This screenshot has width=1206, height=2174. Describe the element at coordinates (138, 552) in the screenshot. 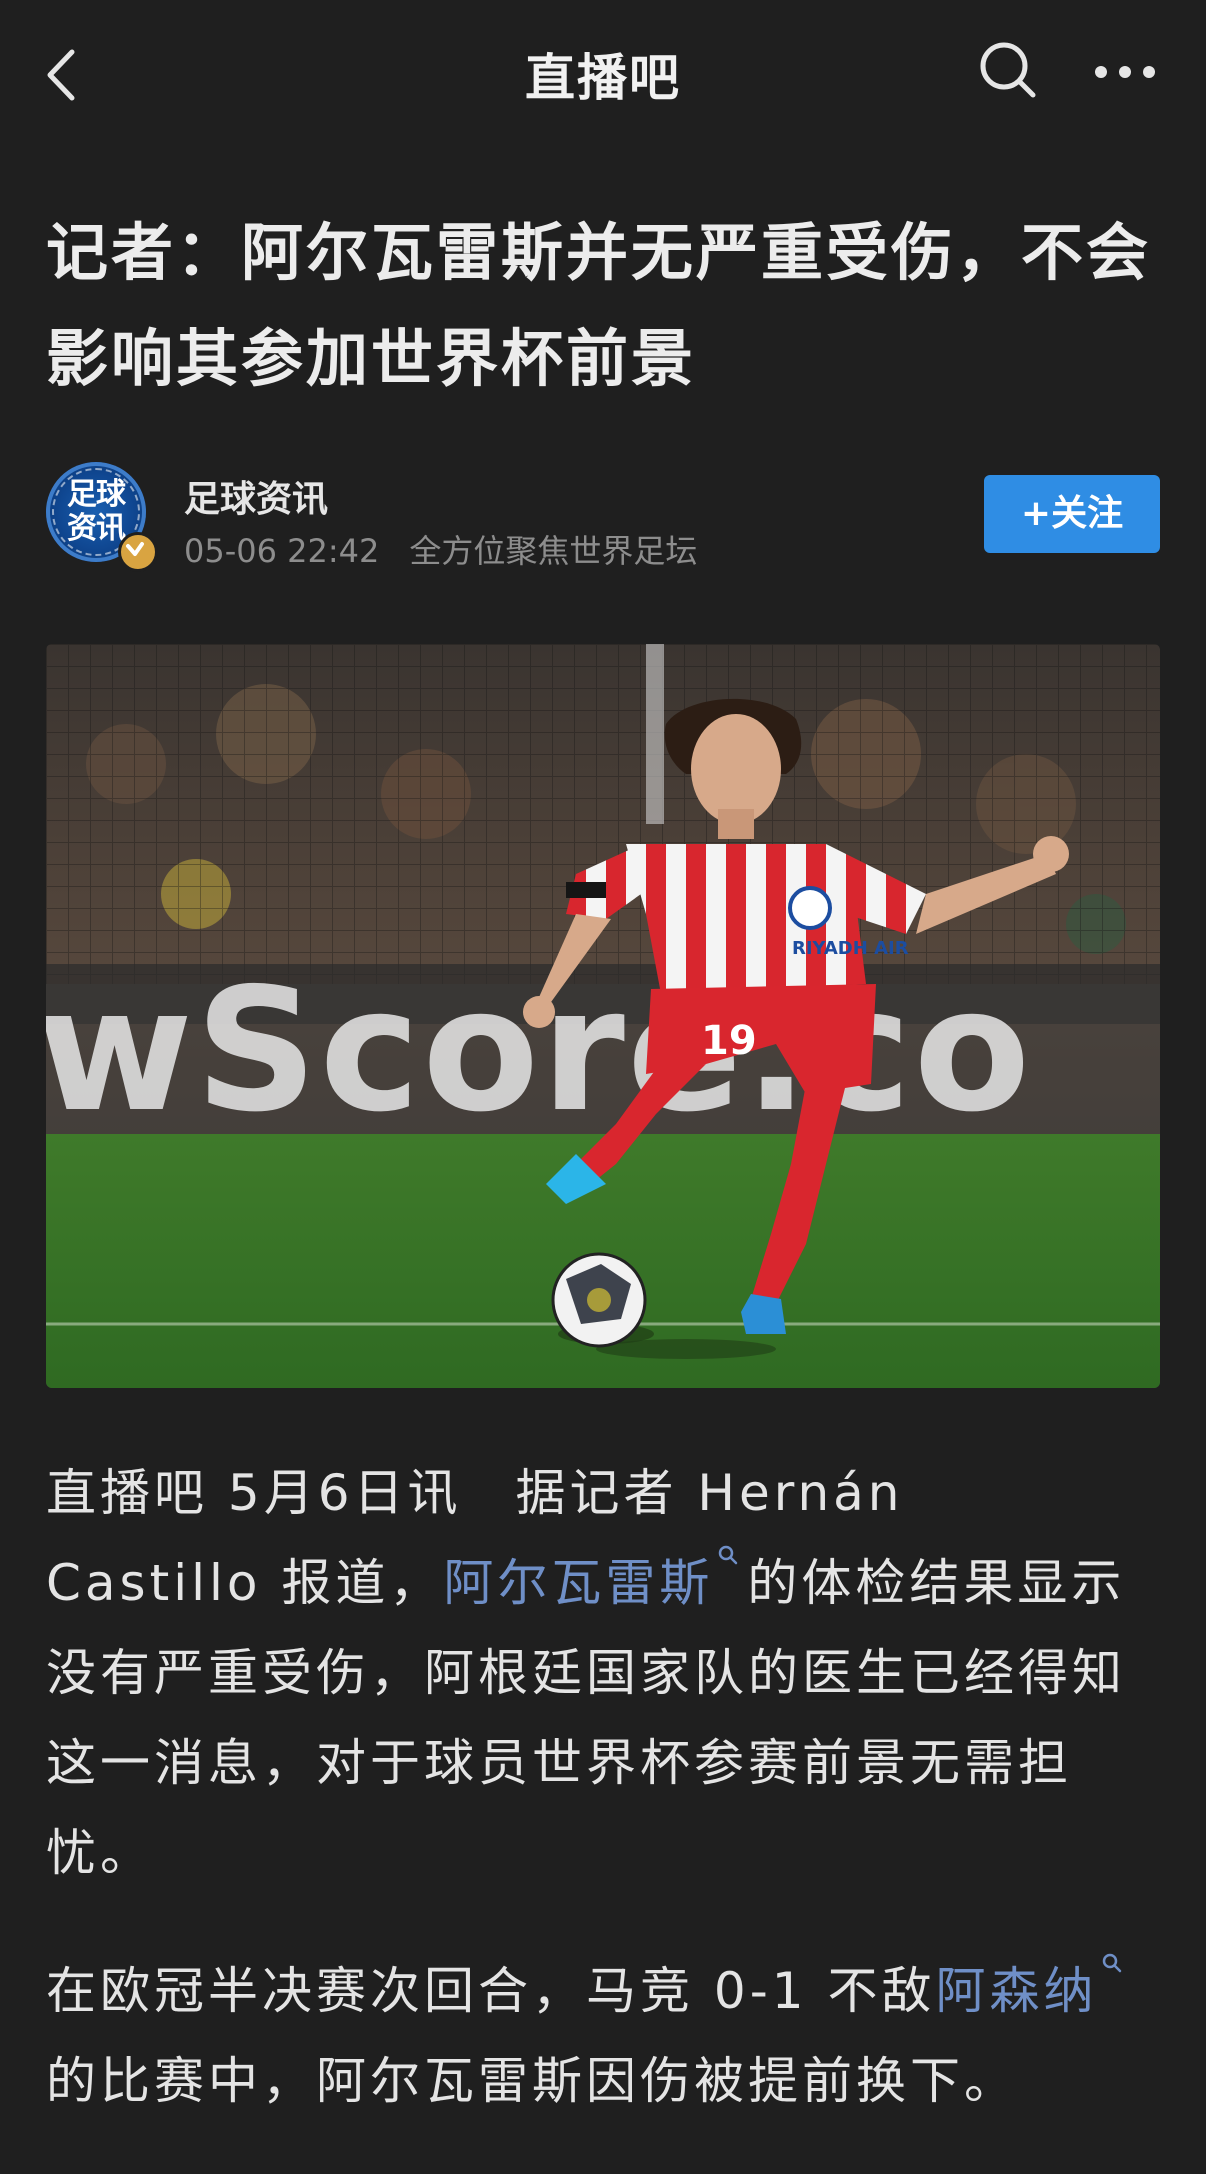

I see `verified-badge-icon` at that location.